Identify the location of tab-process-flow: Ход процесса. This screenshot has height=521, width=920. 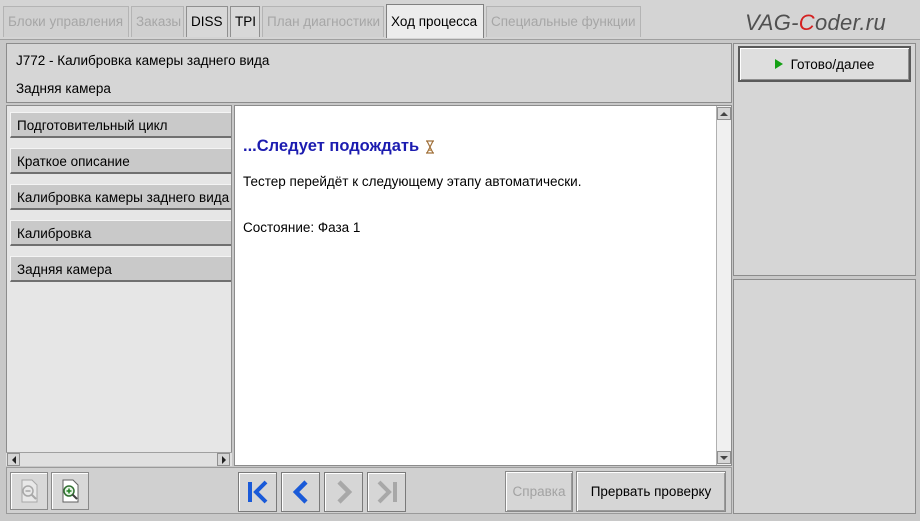
(435, 21).